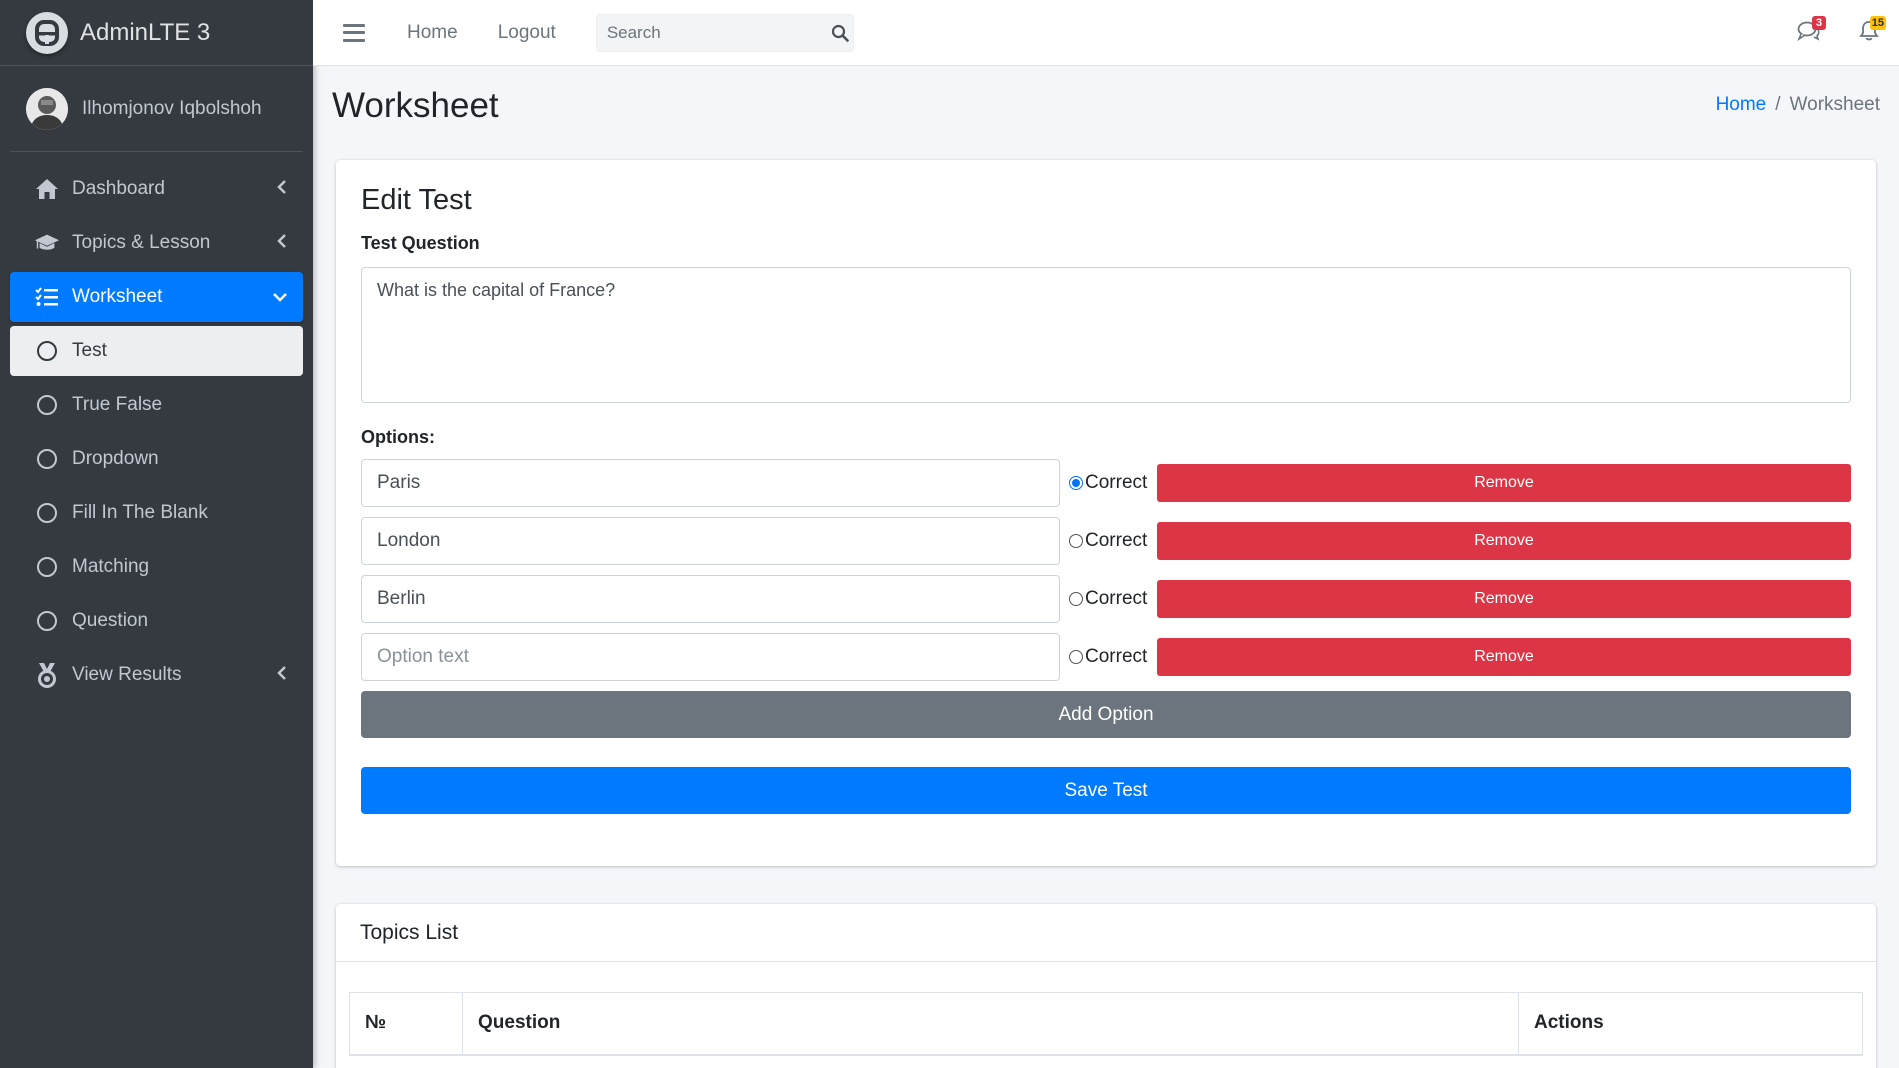 The image size is (1899, 1068). What do you see at coordinates (145, 32) in the screenshot?
I see `brand-text: AdminLTE 3` at bounding box center [145, 32].